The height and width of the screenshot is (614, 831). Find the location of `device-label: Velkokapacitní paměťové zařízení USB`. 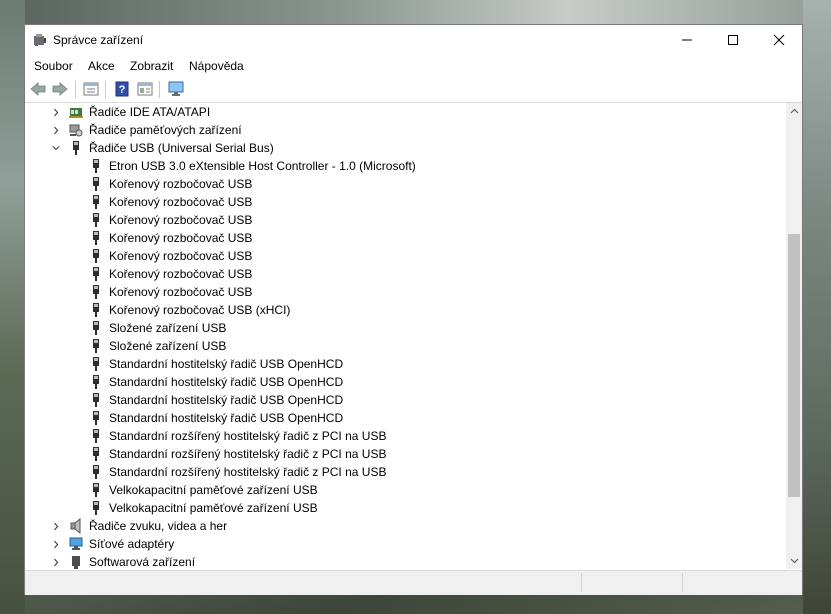

device-label: Velkokapacitní paměťové zařízení USB is located at coordinates (213, 490).